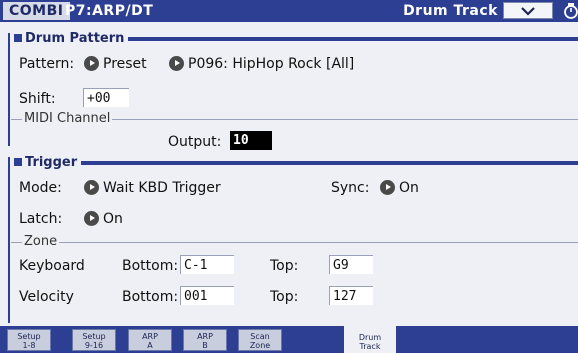  What do you see at coordinates (46, 163) in the screenshot?
I see `trigger-section-title: Trigger` at bounding box center [46, 163].